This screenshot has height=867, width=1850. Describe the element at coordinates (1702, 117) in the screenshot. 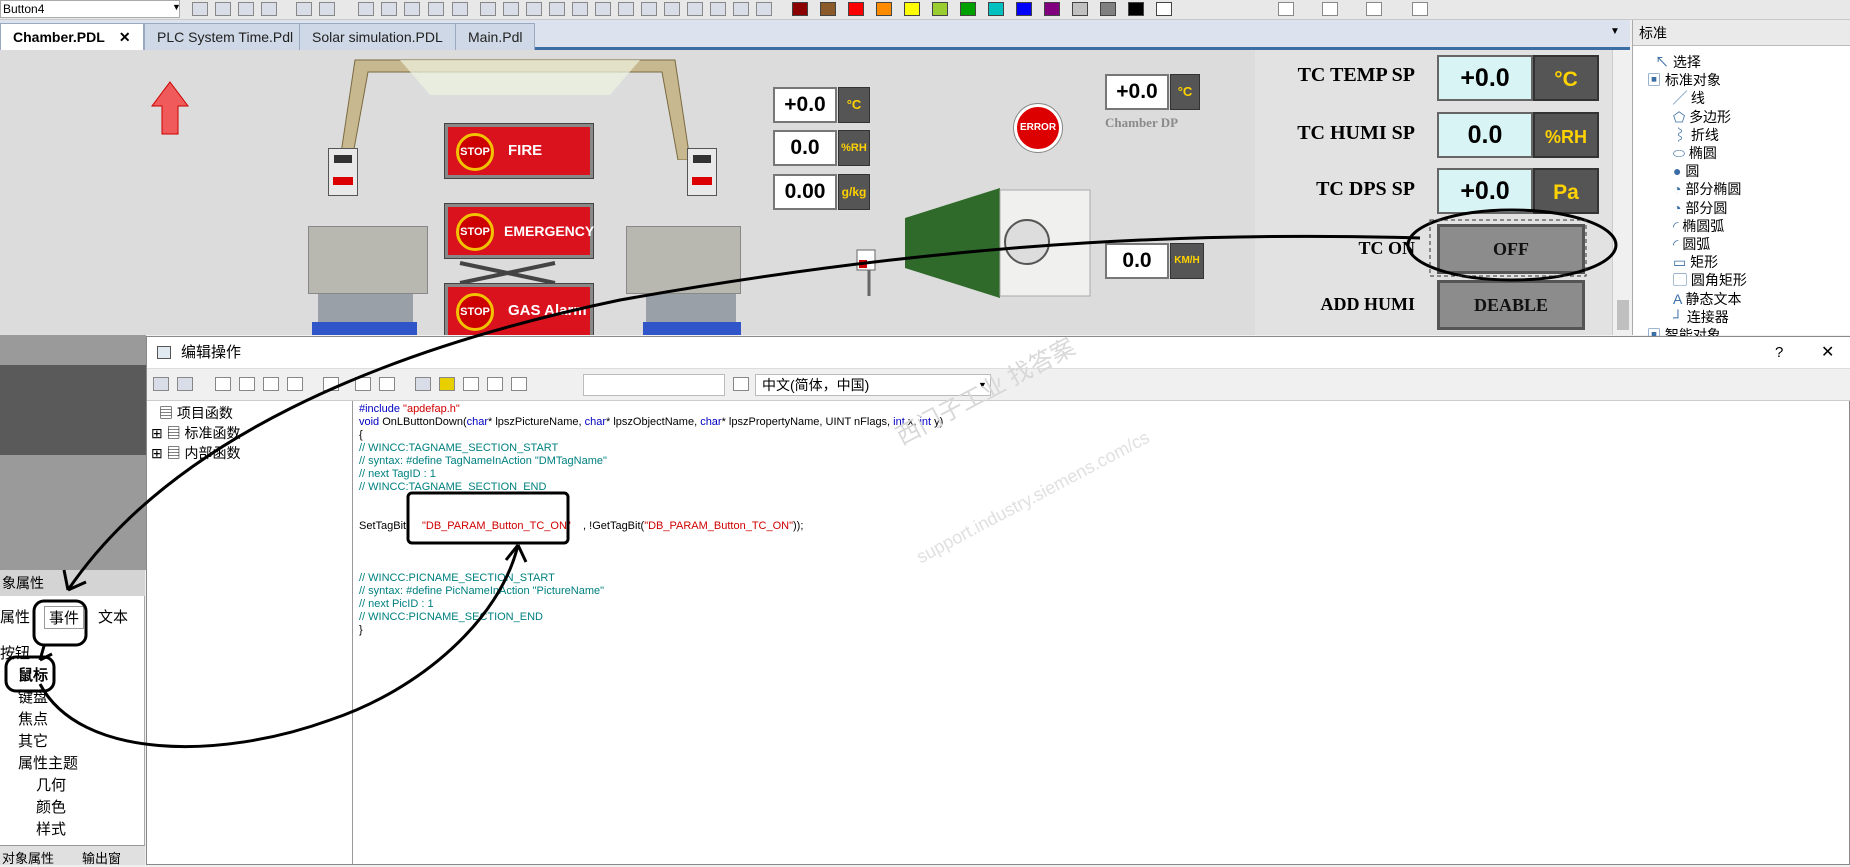

I see `palette-item: ⬠ 多边形` at that location.